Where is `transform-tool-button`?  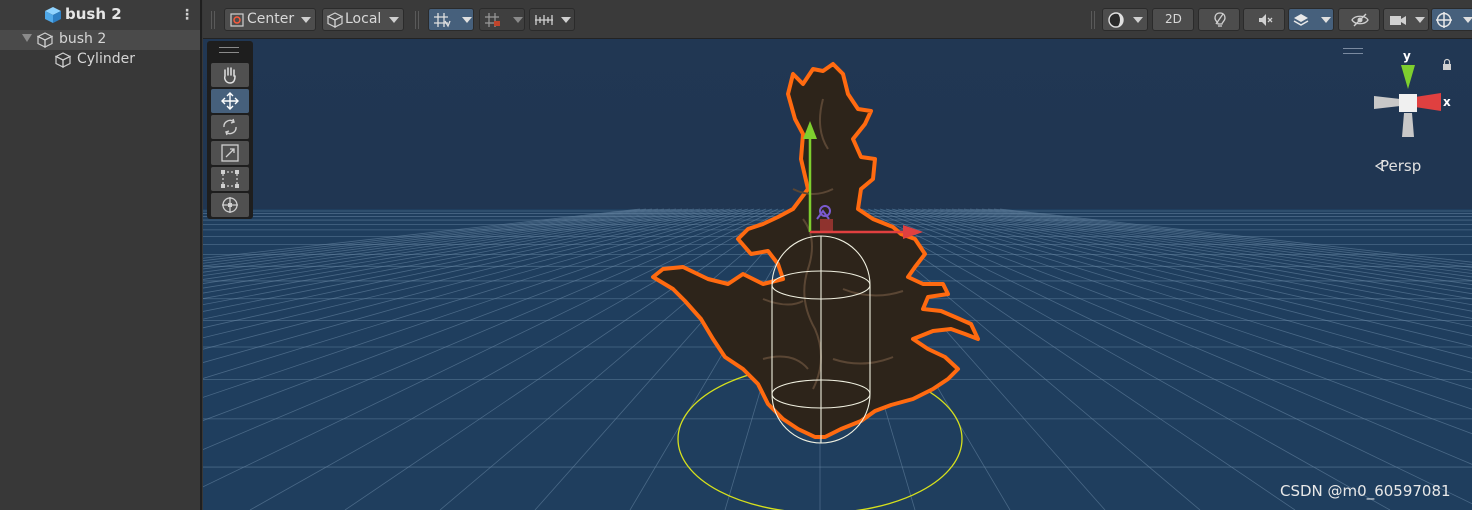 transform-tool-button is located at coordinates (230, 205).